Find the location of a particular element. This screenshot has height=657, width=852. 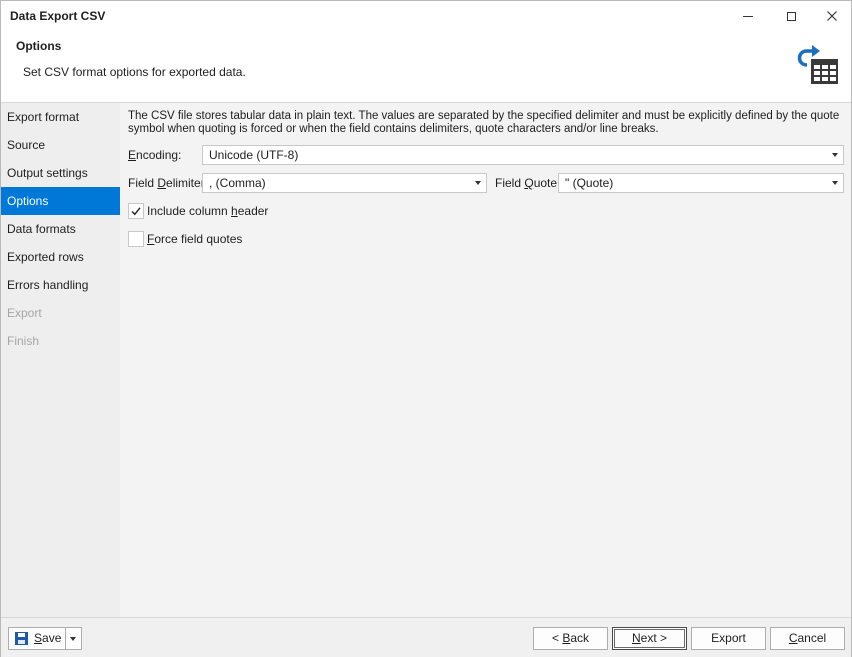

checkmark-icon is located at coordinates (136, 211).